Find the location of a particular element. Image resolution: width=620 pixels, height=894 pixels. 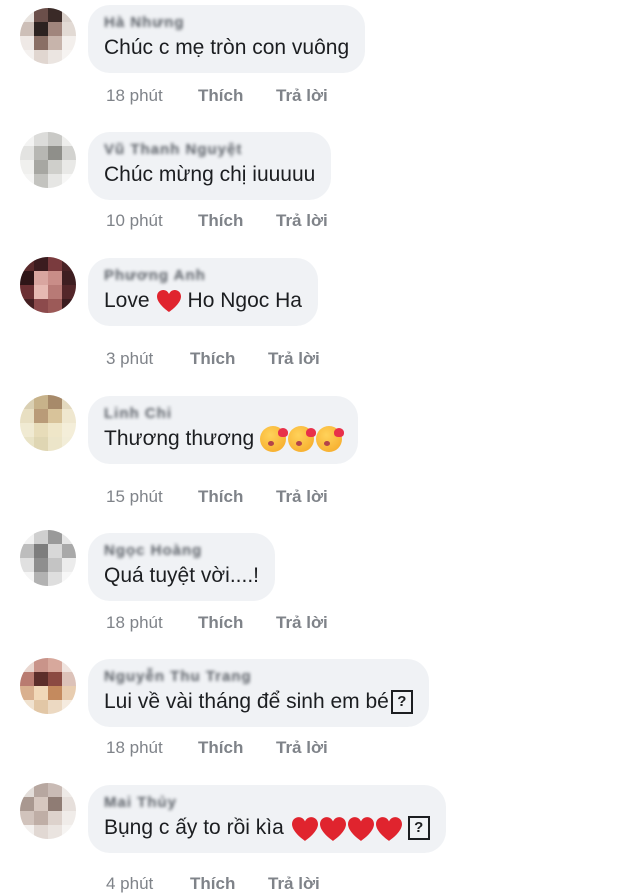

comment-text-part: Lui về vài tháng để sinh em bé is located at coordinates (246, 701).